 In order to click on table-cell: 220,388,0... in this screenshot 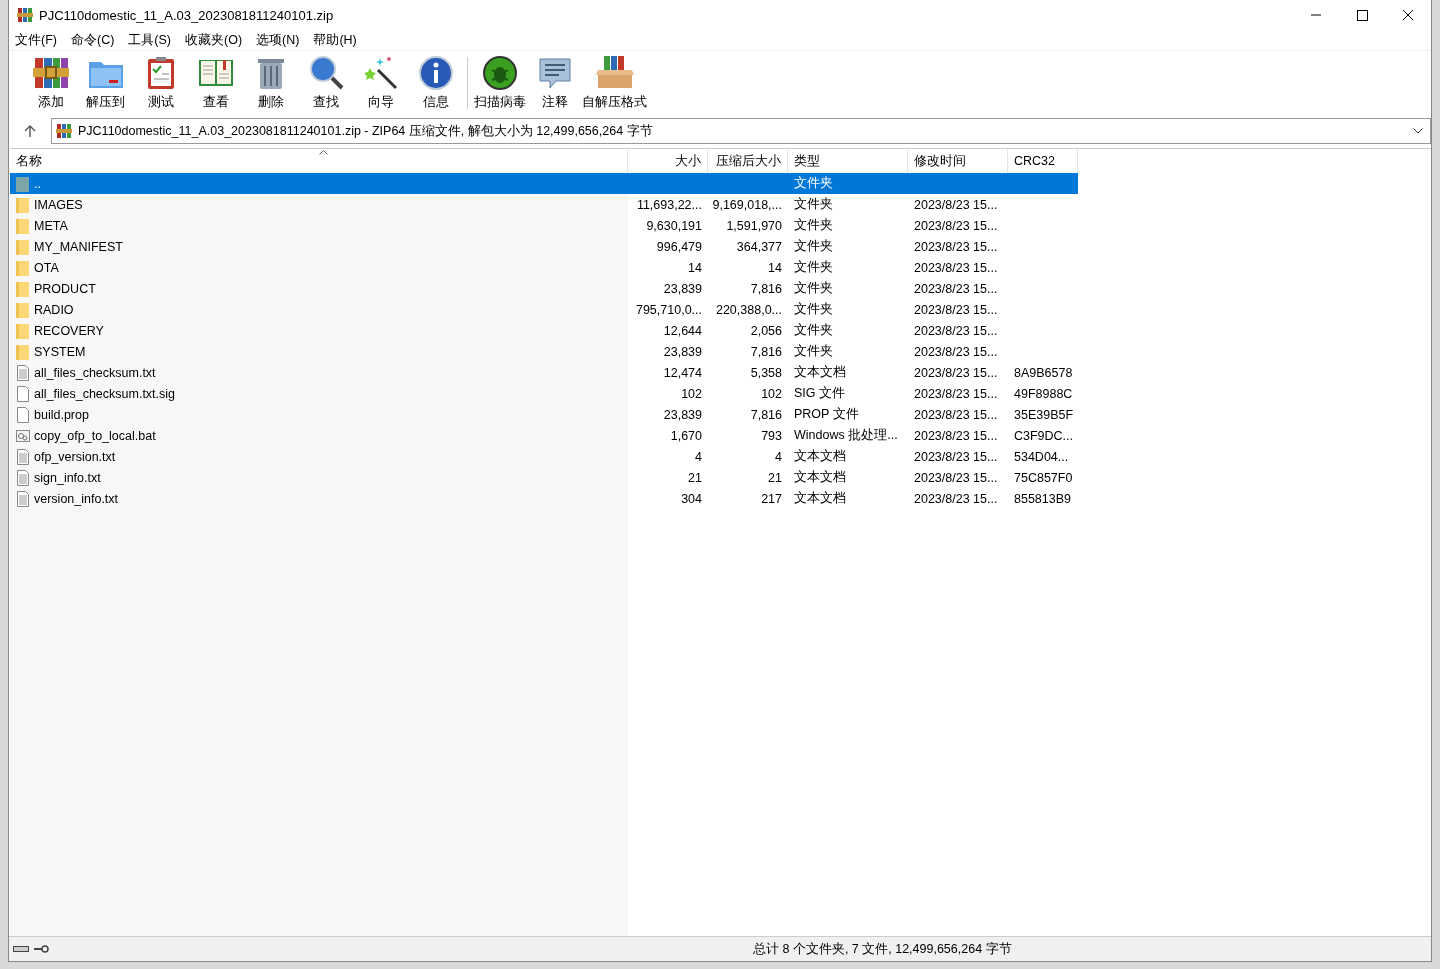, I will do `click(748, 309)`.